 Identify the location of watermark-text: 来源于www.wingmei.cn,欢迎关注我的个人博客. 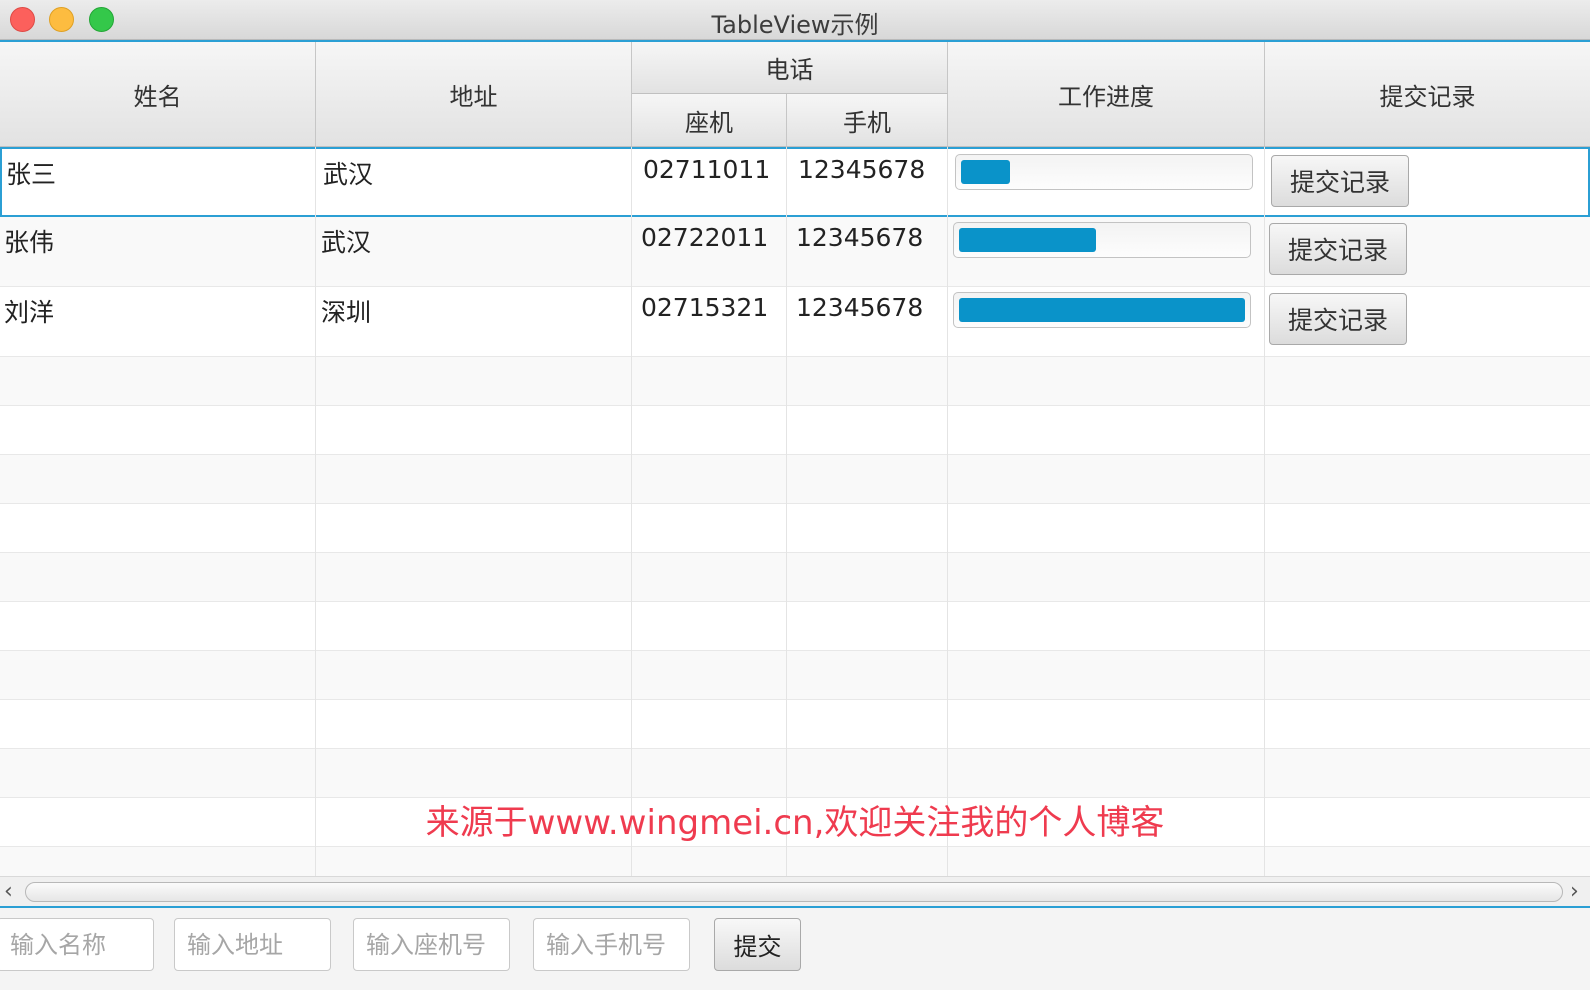
(795, 823).